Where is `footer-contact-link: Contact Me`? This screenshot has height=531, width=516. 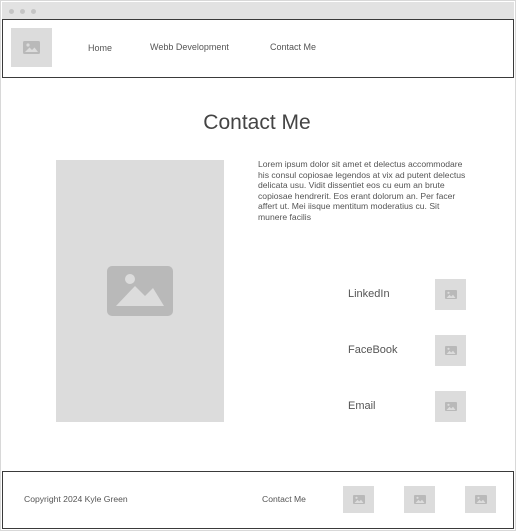 footer-contact-link: Contact Me is located at coordinates (284, 499).